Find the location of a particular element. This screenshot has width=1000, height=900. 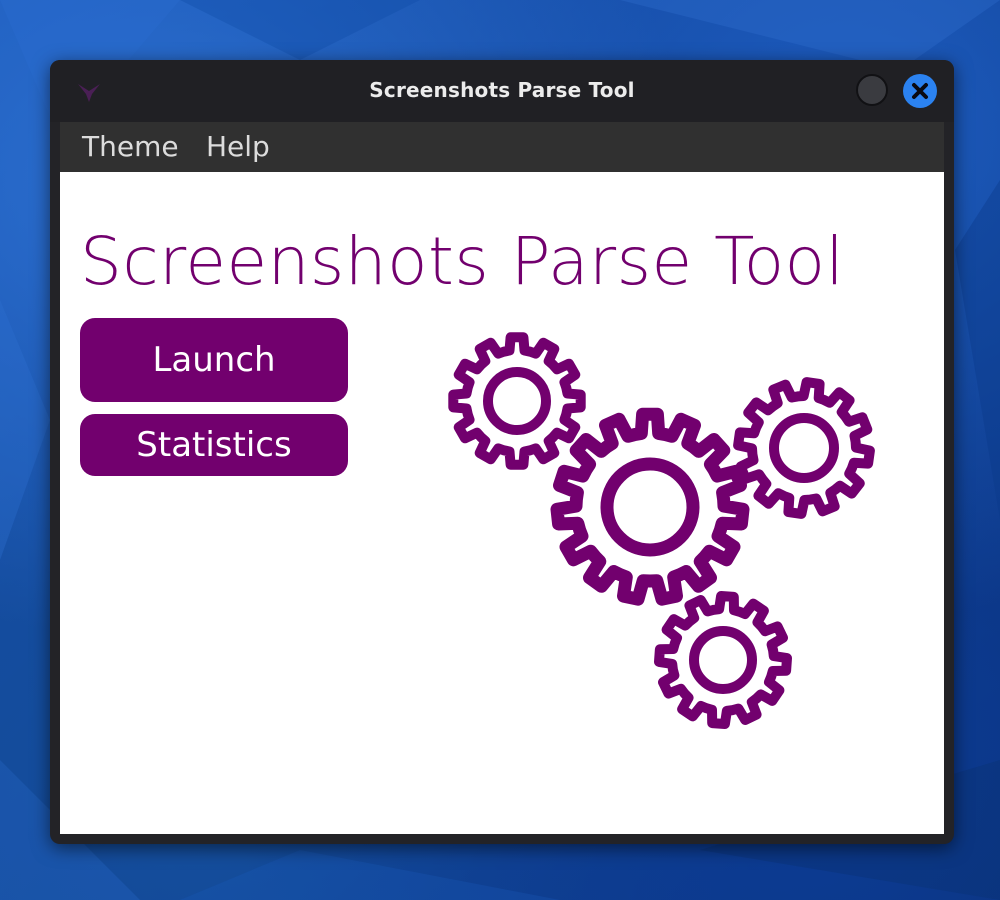

gear-3-outline is located at coordinates (804, 448).